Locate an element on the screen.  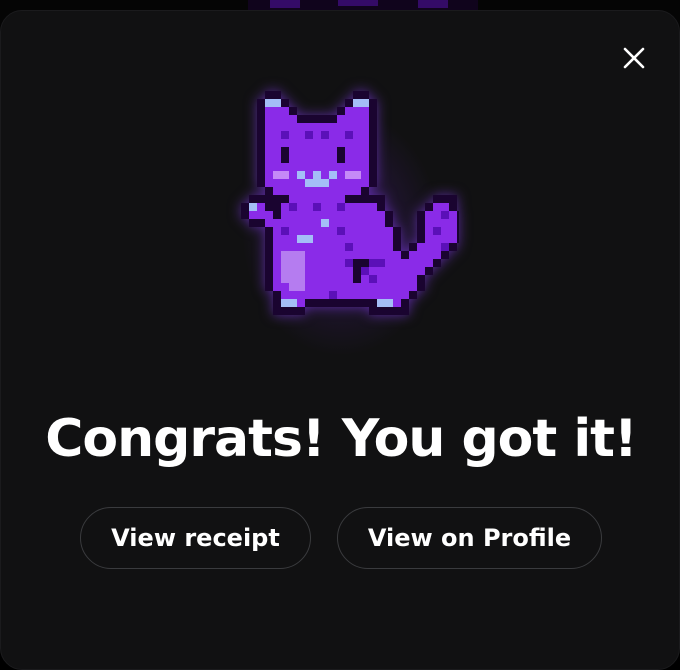
view-receipt-button: View receipt is located at coordinates (195, 538).